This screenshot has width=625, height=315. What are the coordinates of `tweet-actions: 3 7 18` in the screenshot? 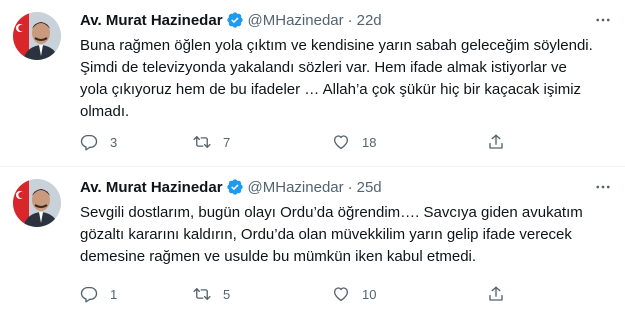 It's located at (293, 142).